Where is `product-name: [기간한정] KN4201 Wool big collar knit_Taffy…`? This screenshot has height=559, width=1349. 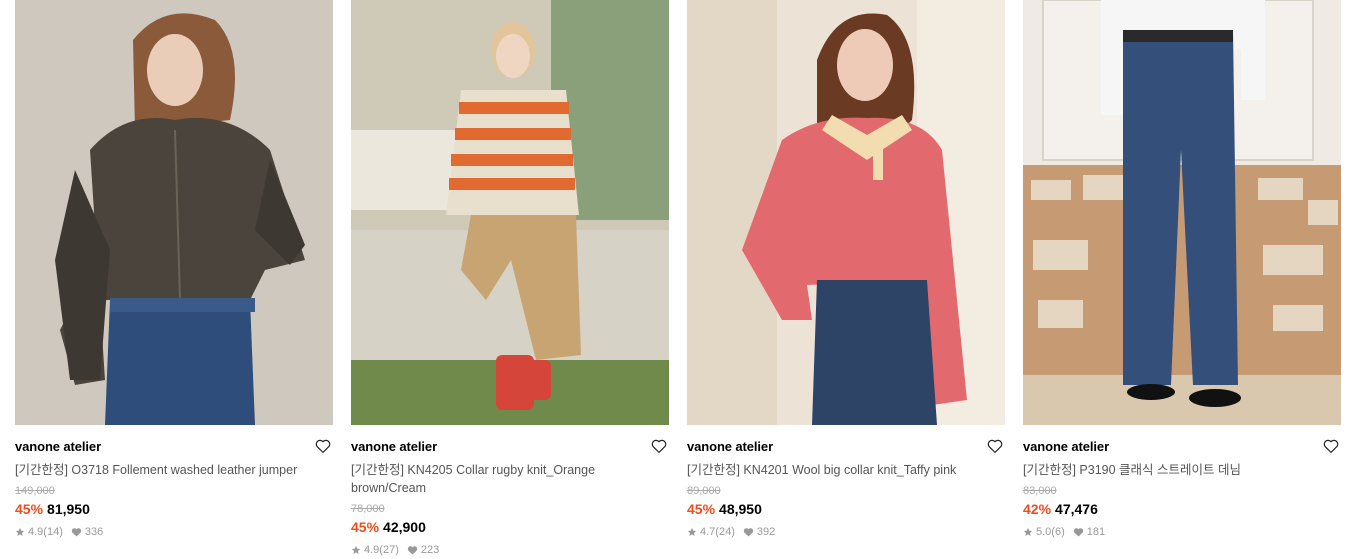 product-name: [기간한정] KN4201 Wool big collar knit_Taffy… is located at coordinates (846, 470).